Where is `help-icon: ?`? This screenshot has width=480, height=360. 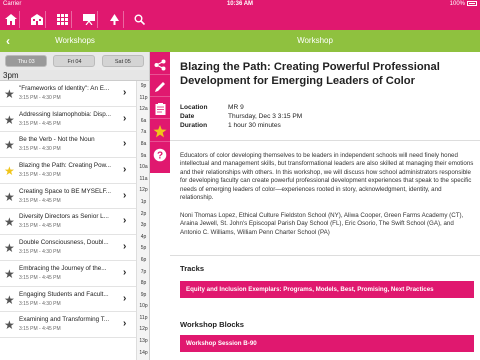 help-icon: ? is located at coordinates (160, 155).